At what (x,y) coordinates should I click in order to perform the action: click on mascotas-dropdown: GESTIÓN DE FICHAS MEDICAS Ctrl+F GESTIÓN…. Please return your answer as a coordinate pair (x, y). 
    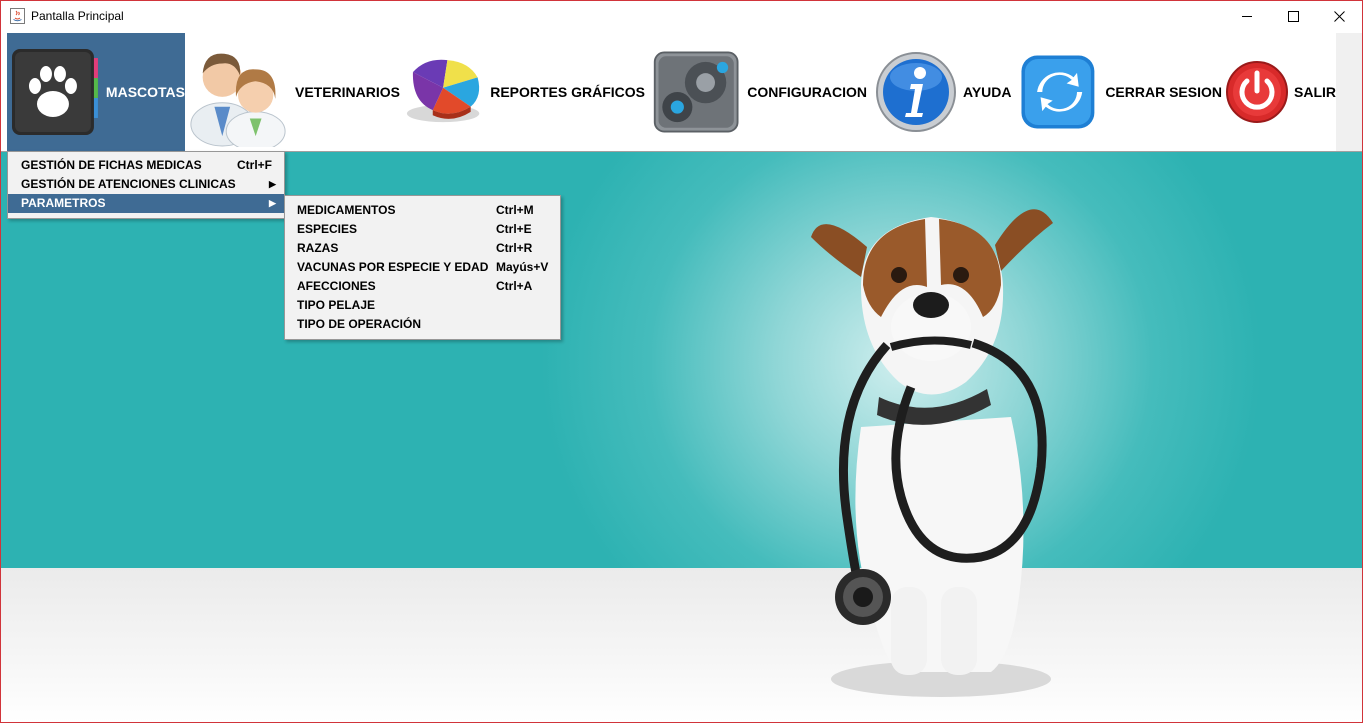
    Looking at the image, I should click on (146, 185).